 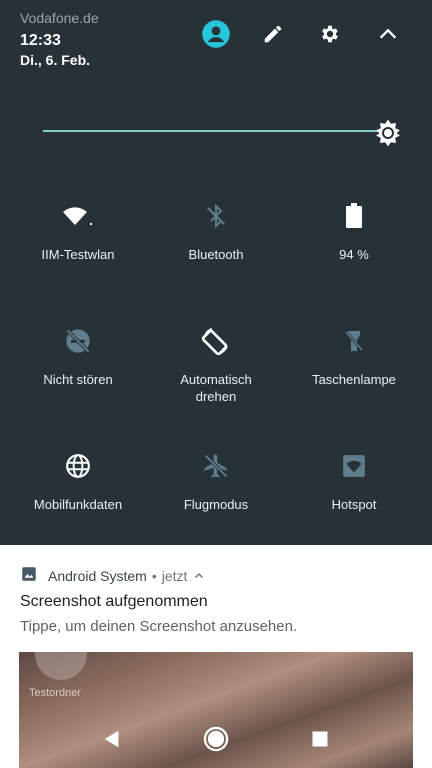 What do you see at coordinates (112, 739) in the screenshot?
I see `back-icon` at bounding box center [112, 739].